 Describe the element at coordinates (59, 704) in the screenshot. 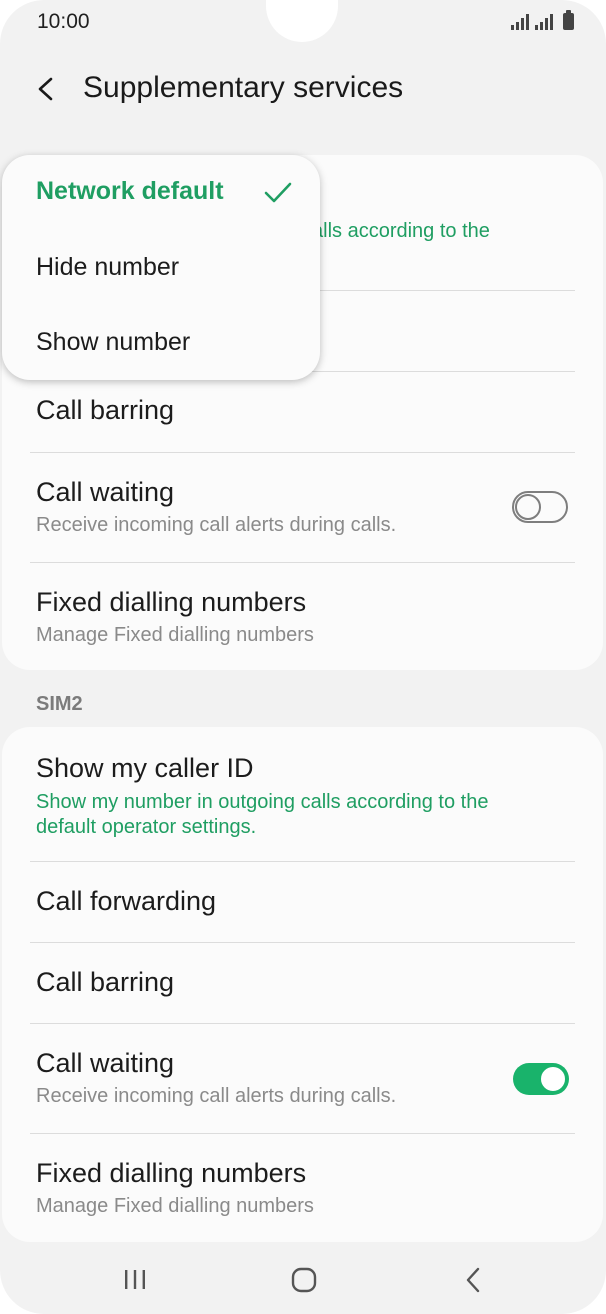

I see `sim2-section-label: SIM2` at that location.